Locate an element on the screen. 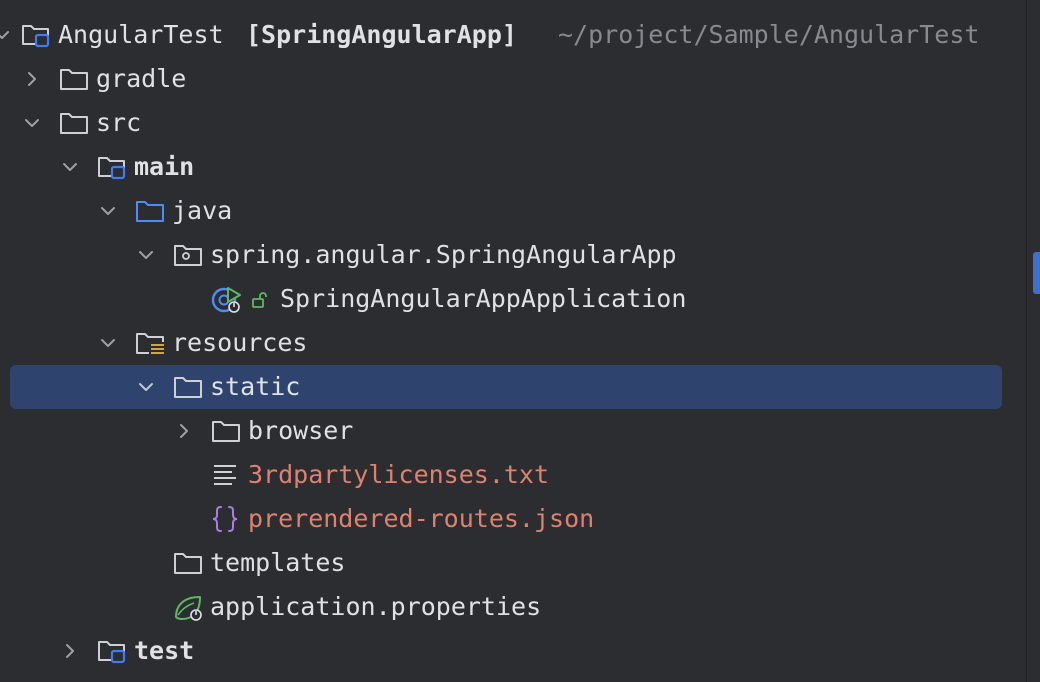 The height and width of the screenshot is (682, 1040). tree-label-resources: resources is located at coordinates (240, 342).